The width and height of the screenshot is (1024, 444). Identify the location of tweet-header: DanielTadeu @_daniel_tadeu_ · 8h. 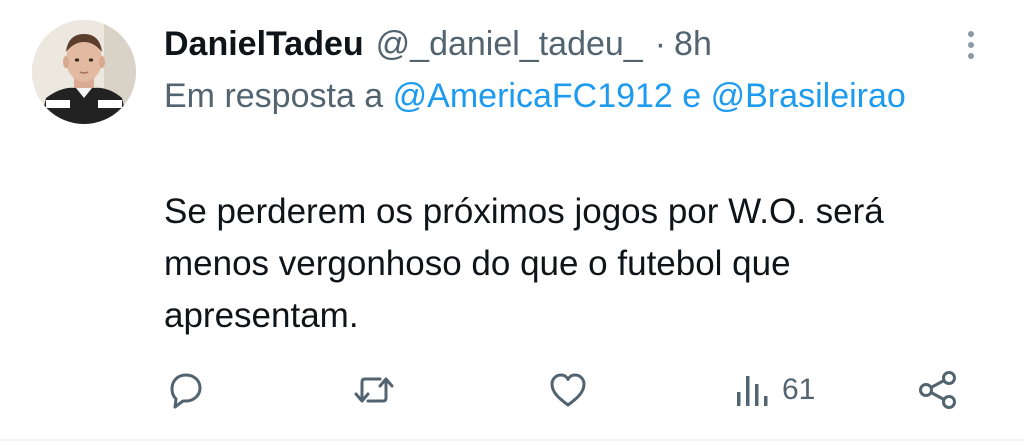
(559, 44).